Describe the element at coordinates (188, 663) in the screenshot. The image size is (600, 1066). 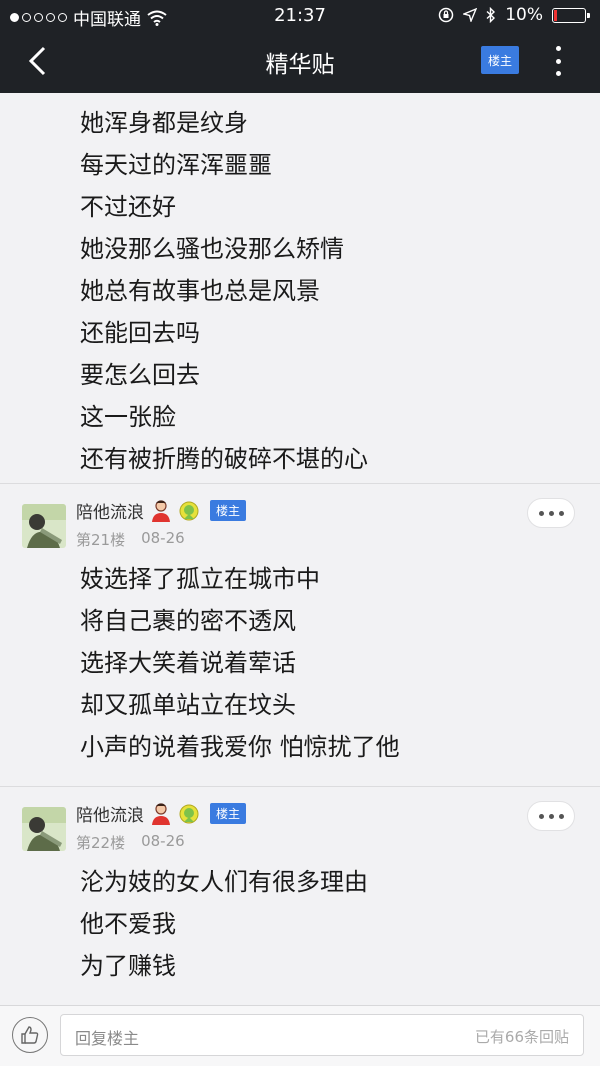
I see `post-line: 选择大笑着说着荤话` at that location.